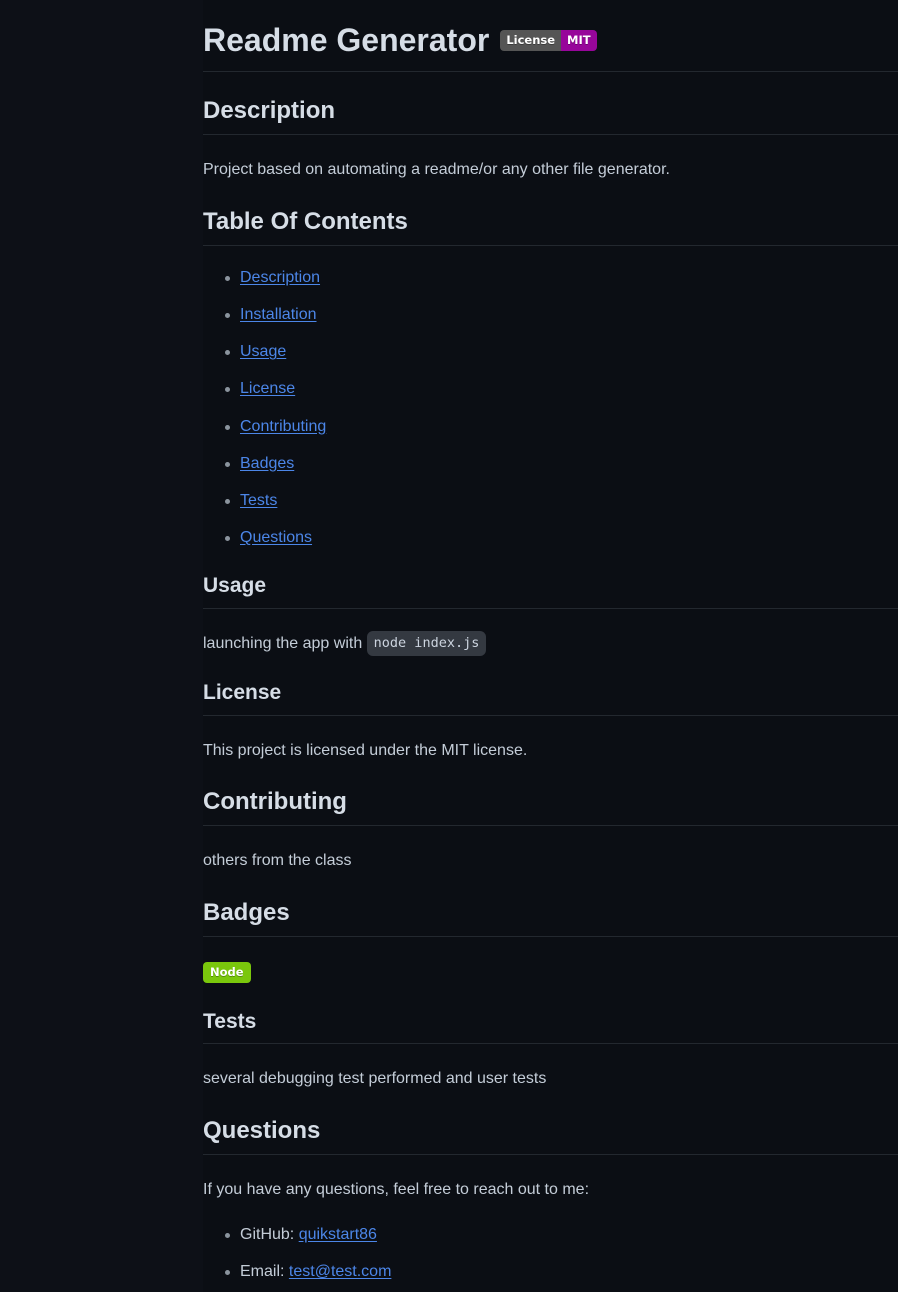 Image resolution: width=898 pixels, height=1292 pixels. What do you see at coordinates (550, 277) in the screenshot?
I see `list-item: Description` at bounding box center [550, 277].